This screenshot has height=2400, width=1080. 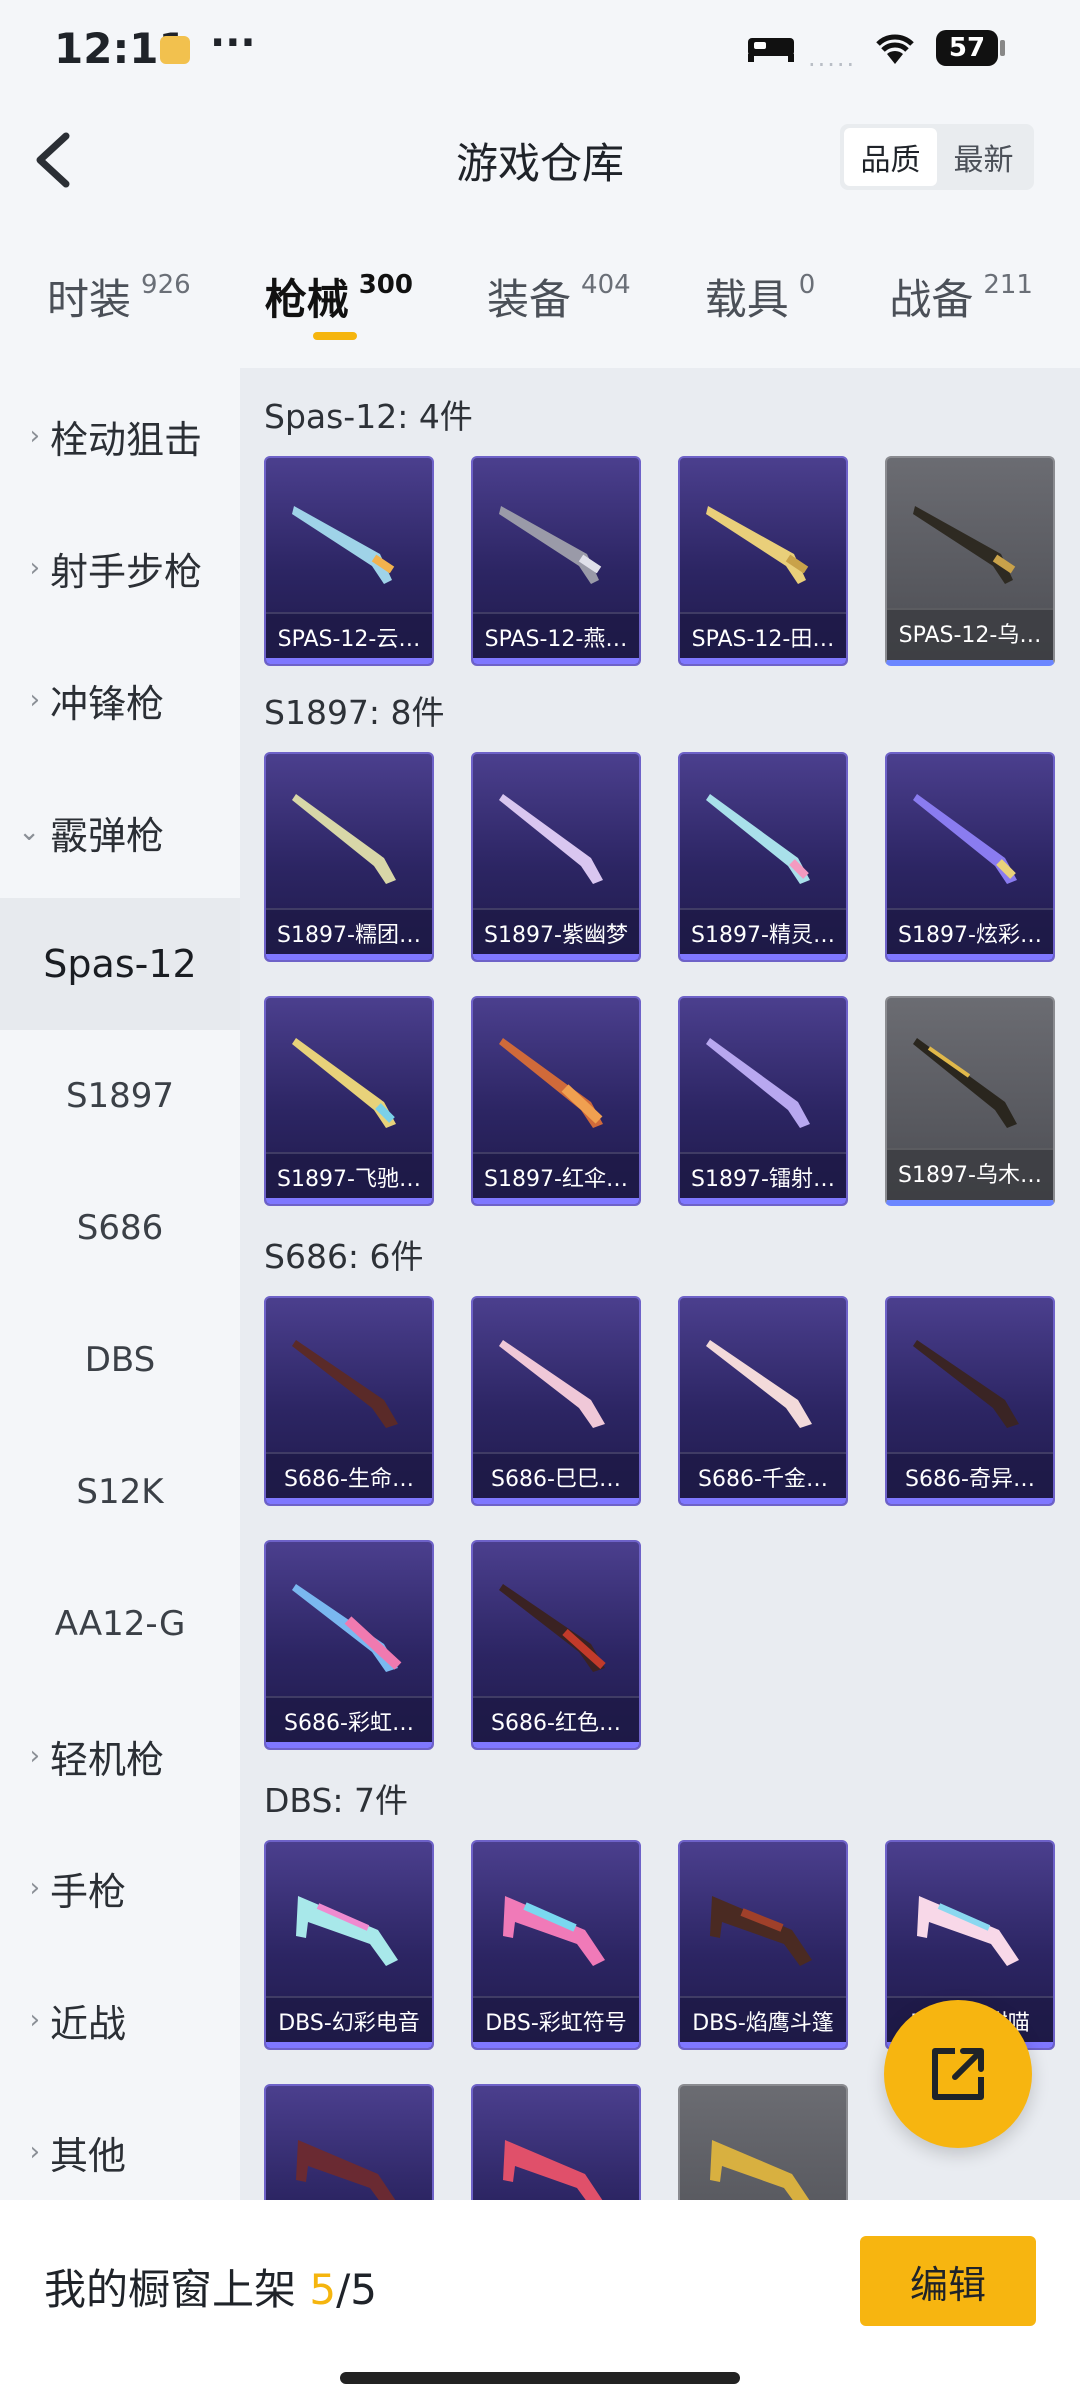 What do you see at coordinates (89, 299) in the screenshot?
I see `tab-label: 时装` at bounding box center [89, 299].